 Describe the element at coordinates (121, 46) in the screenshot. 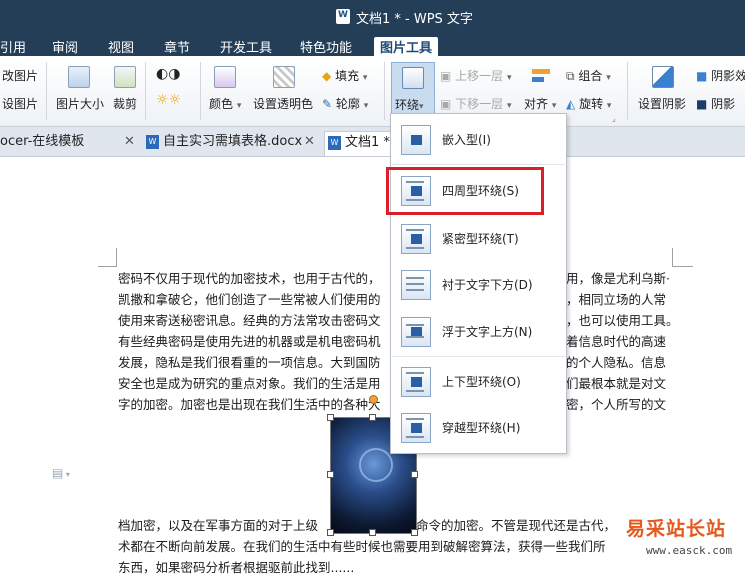

I see `tab-view: 视图` at that location.